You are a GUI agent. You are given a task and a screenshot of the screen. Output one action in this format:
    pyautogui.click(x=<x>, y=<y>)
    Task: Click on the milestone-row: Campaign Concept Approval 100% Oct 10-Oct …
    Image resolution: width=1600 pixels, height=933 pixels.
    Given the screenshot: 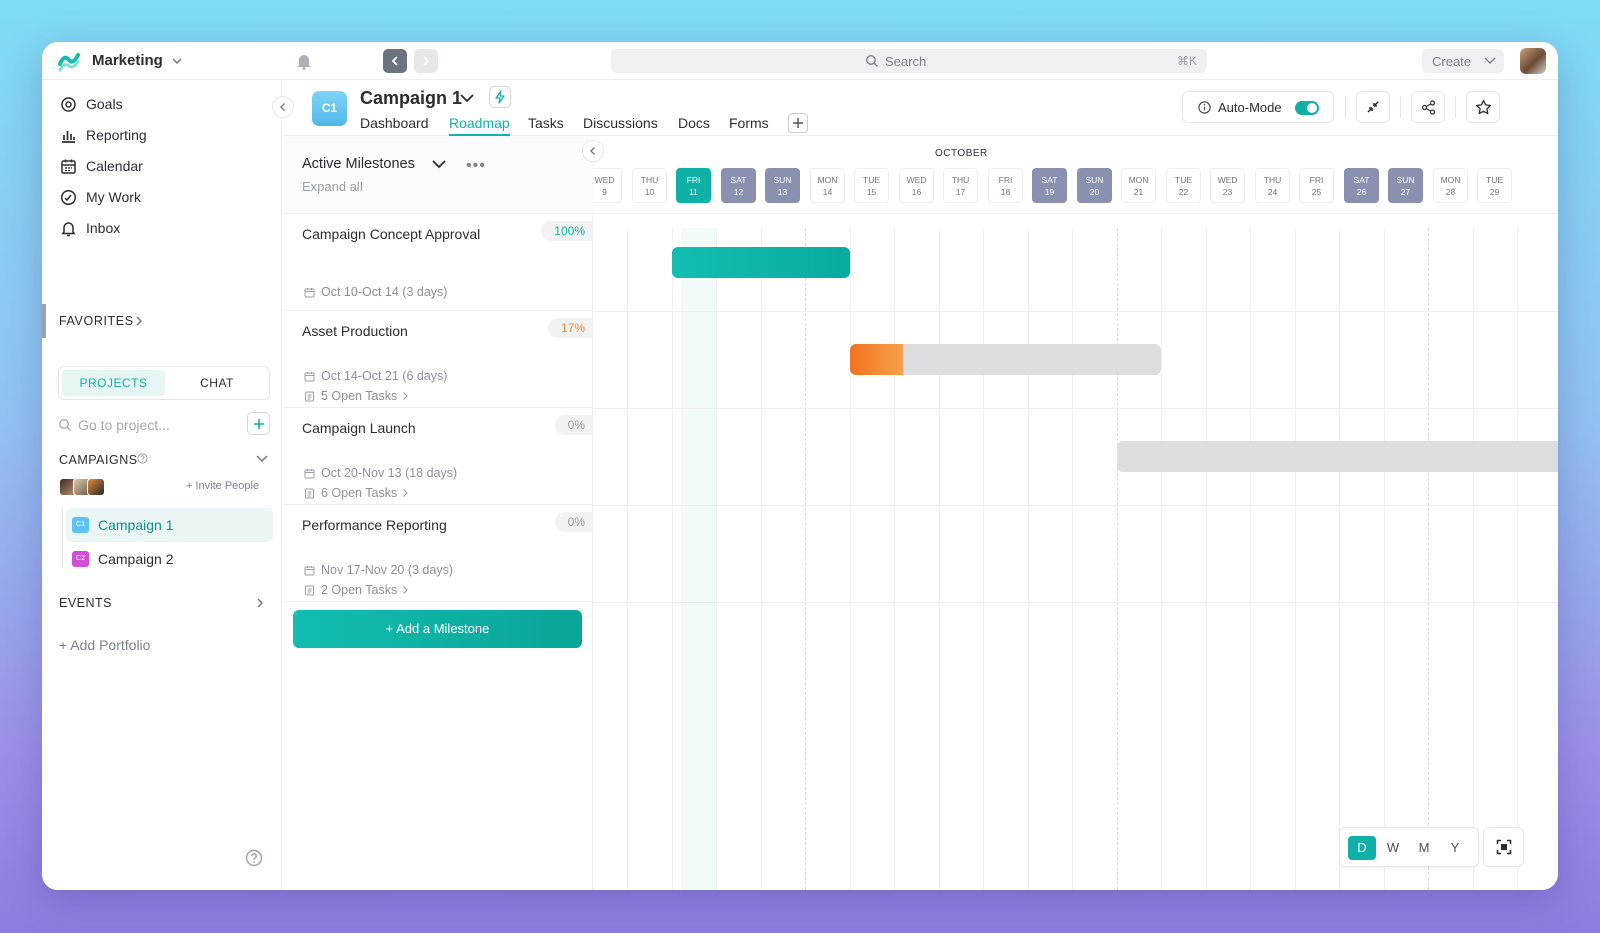 What is the action you would take?
    pyautogui.click(x=438, y=262)
    